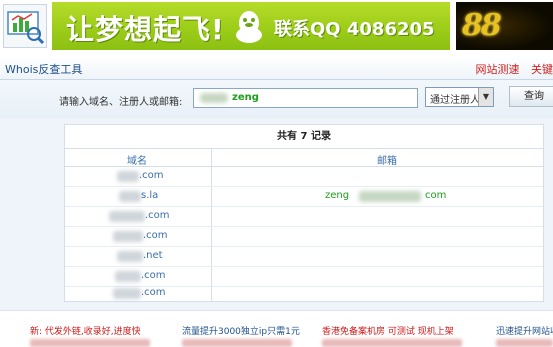 Image resolution: width=553 pixels, height=347 pixels. Describe the element at coordinates (481, 25) in the screenshot. I see `gold-logo-mark: 88` at that location.